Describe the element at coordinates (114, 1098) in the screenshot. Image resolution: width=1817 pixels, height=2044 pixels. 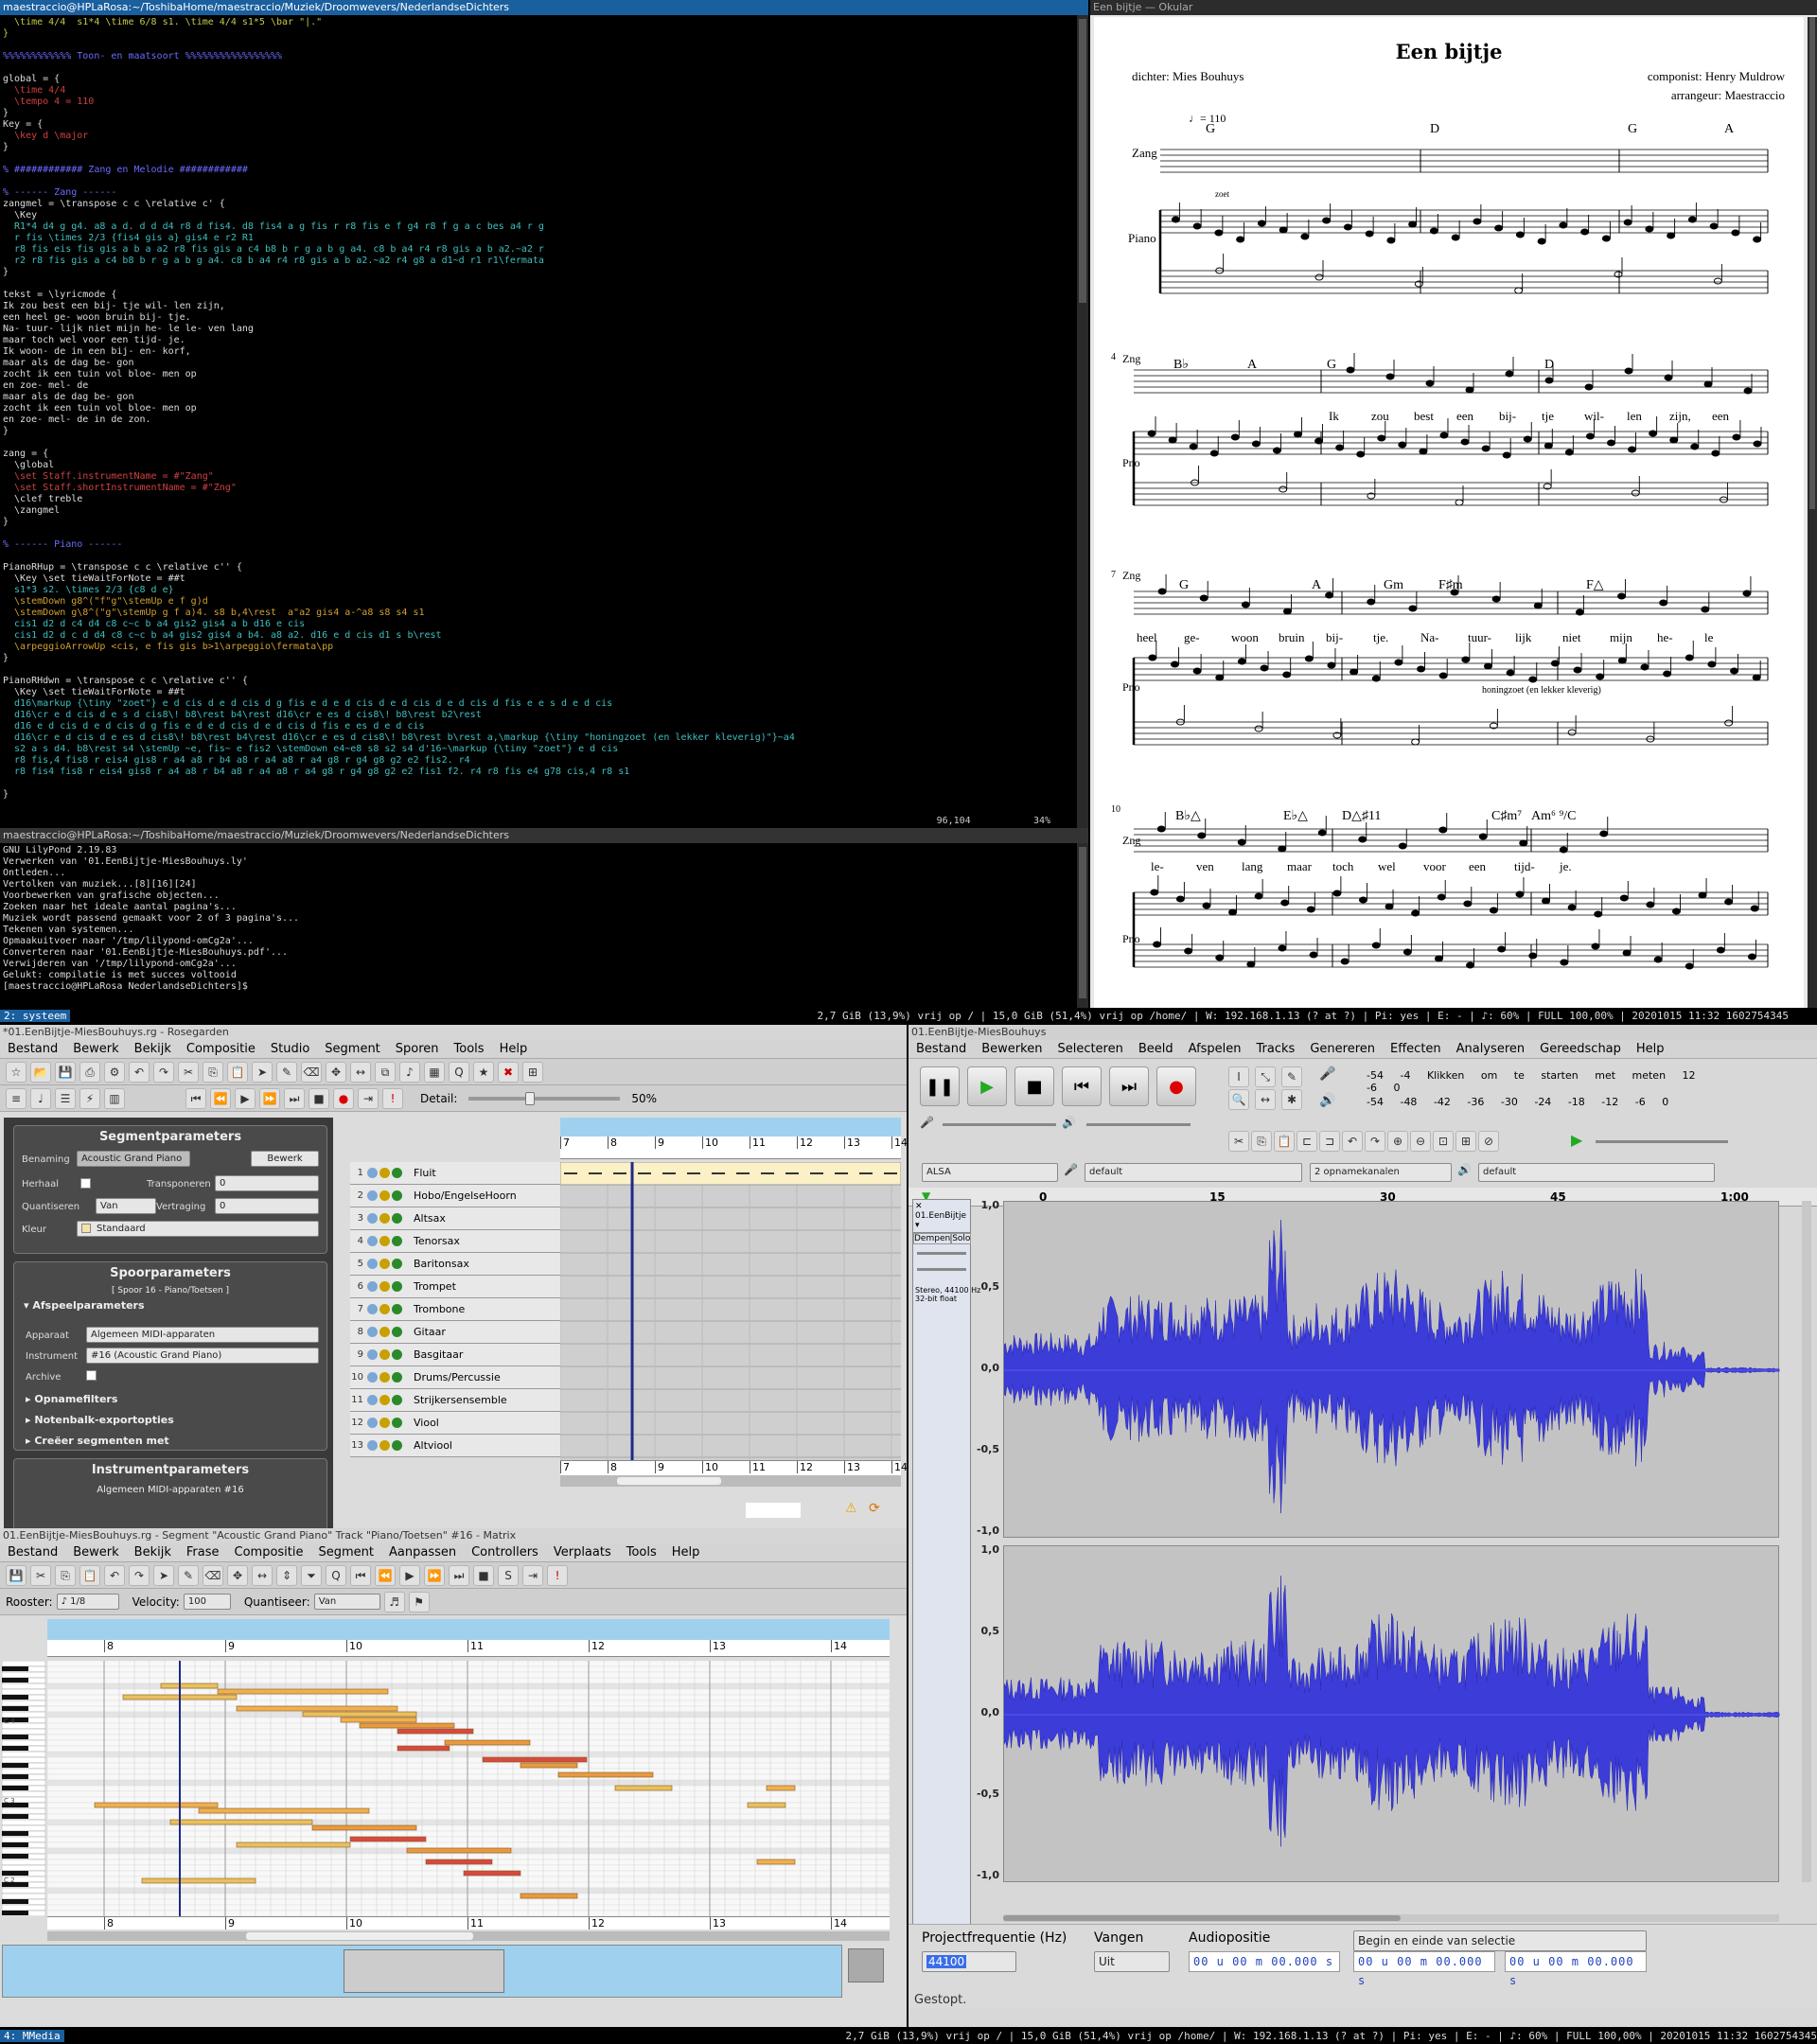
I see `piano-icon: ▥` at that location.